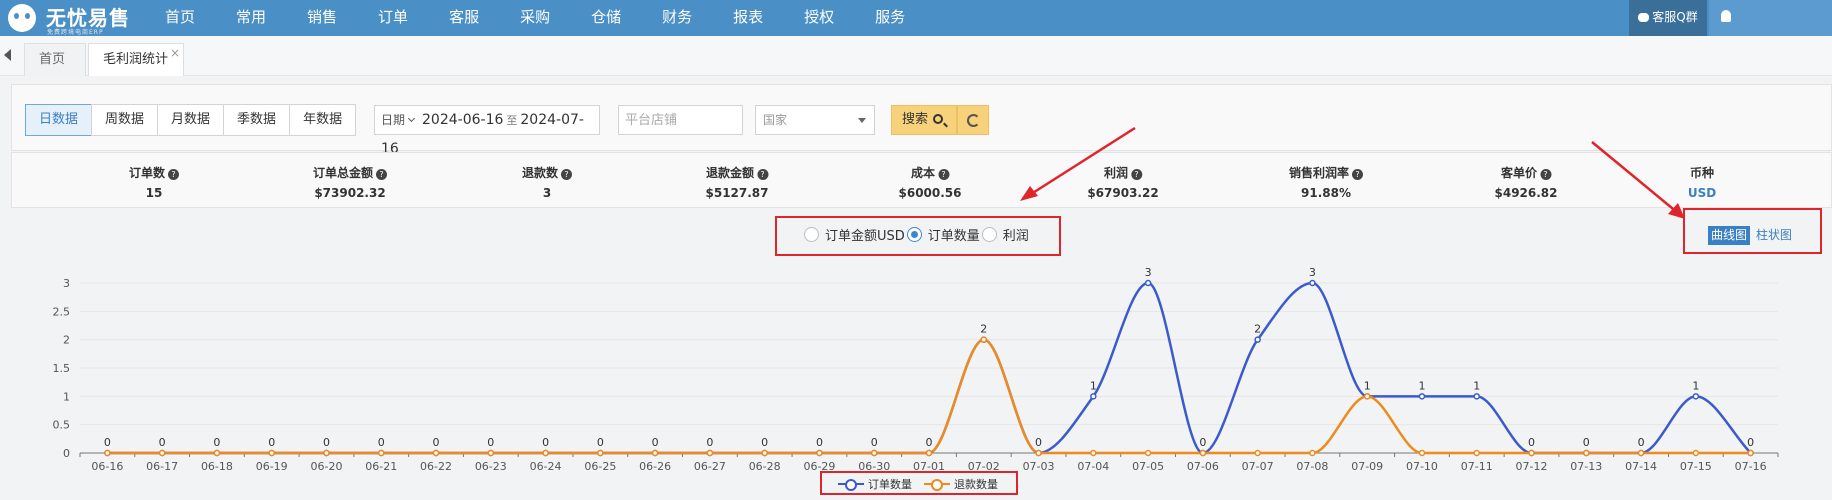  What do you see at coordinates (1081, 162) in the screenshot?
I see `annotation-arrow-metric` at bounding box center [1081, 162].